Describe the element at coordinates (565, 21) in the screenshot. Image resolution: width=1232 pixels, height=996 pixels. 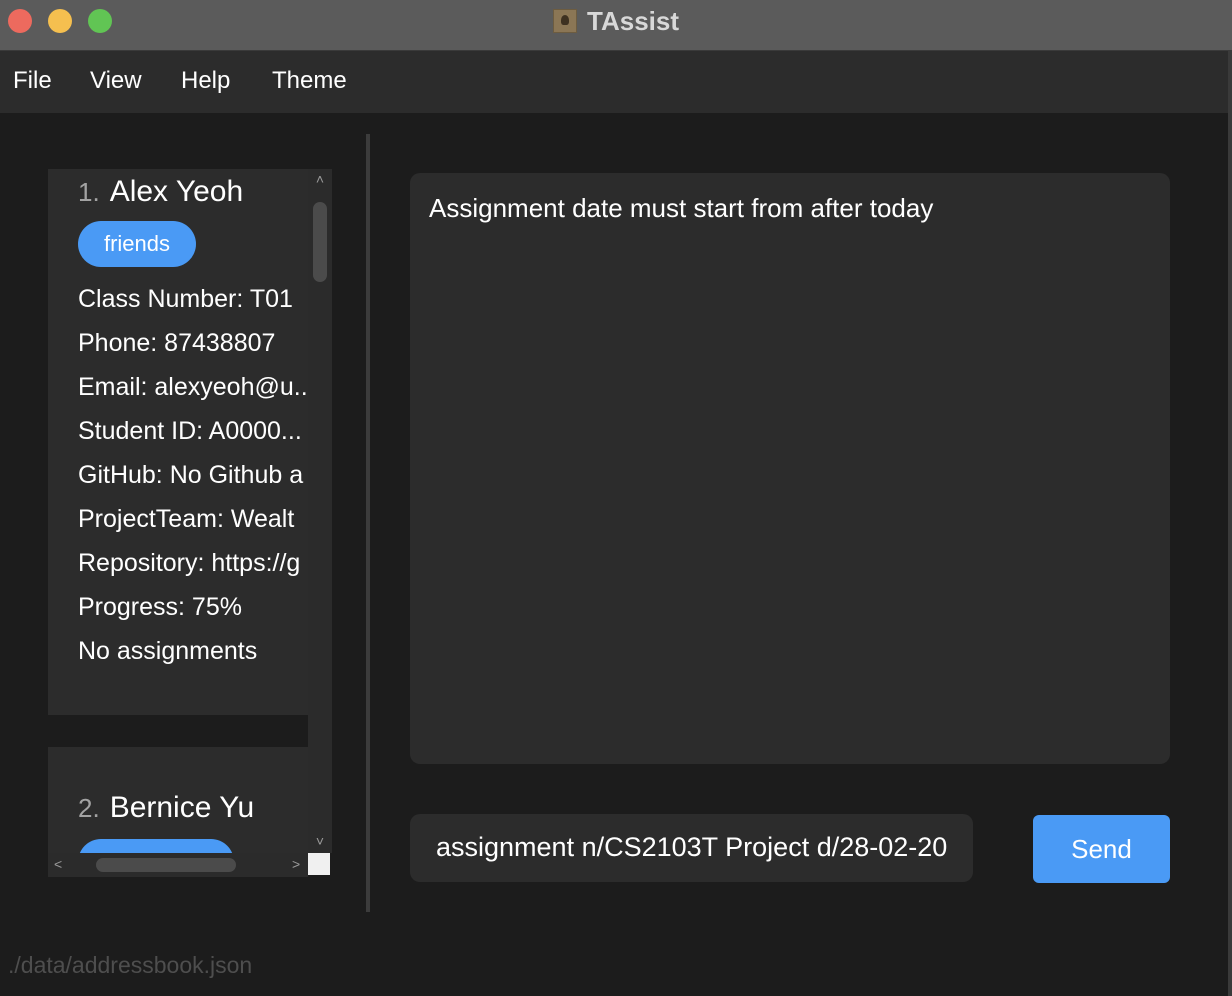
I see `contacts-app-icon` at that location.